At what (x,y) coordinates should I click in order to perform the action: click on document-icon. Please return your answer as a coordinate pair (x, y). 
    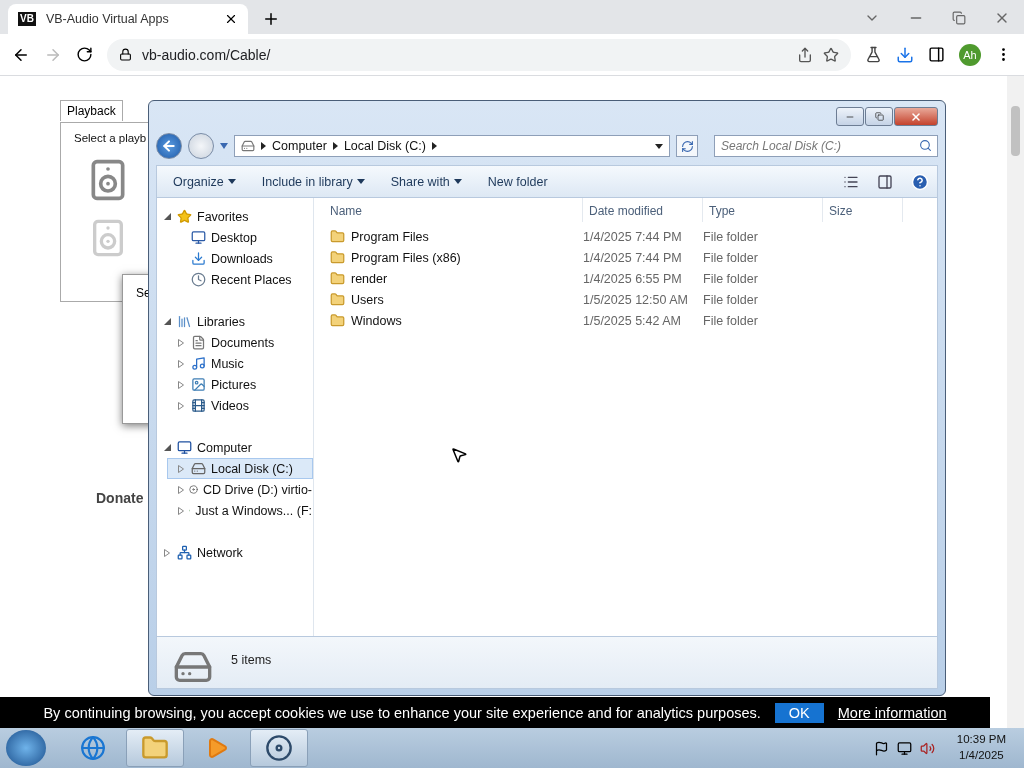
    Looking at the image, I should click on (198, 342).